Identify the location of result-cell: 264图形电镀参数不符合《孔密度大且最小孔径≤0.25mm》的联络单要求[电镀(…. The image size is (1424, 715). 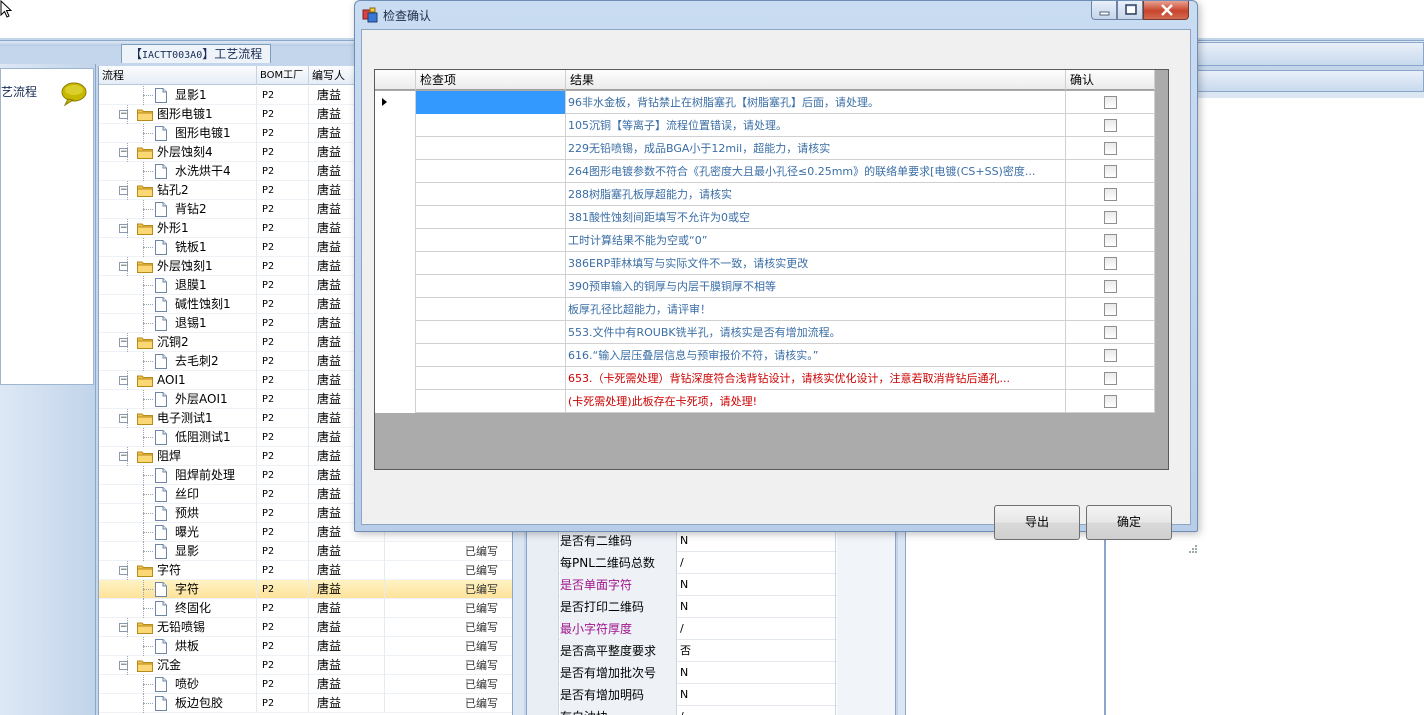
(816, 171).